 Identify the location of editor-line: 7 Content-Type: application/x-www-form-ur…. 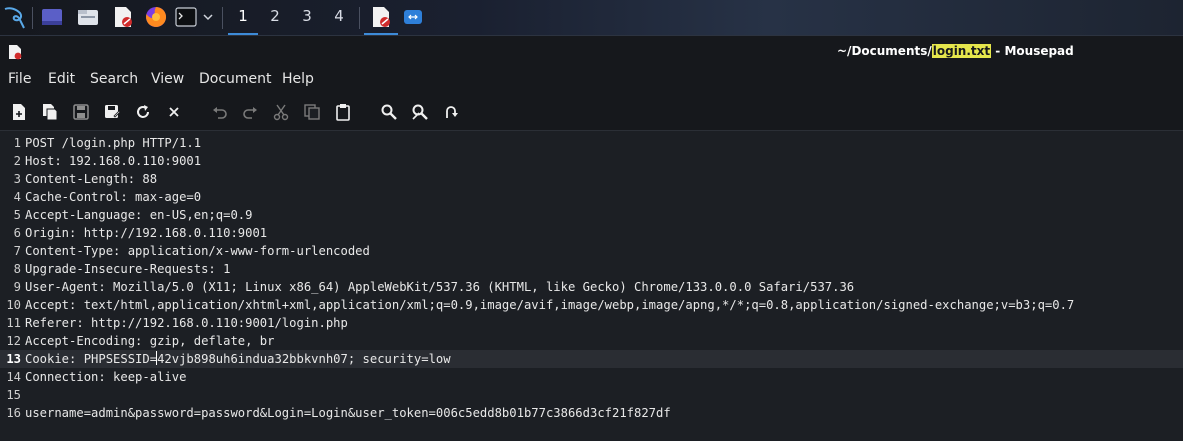
(591, 251).